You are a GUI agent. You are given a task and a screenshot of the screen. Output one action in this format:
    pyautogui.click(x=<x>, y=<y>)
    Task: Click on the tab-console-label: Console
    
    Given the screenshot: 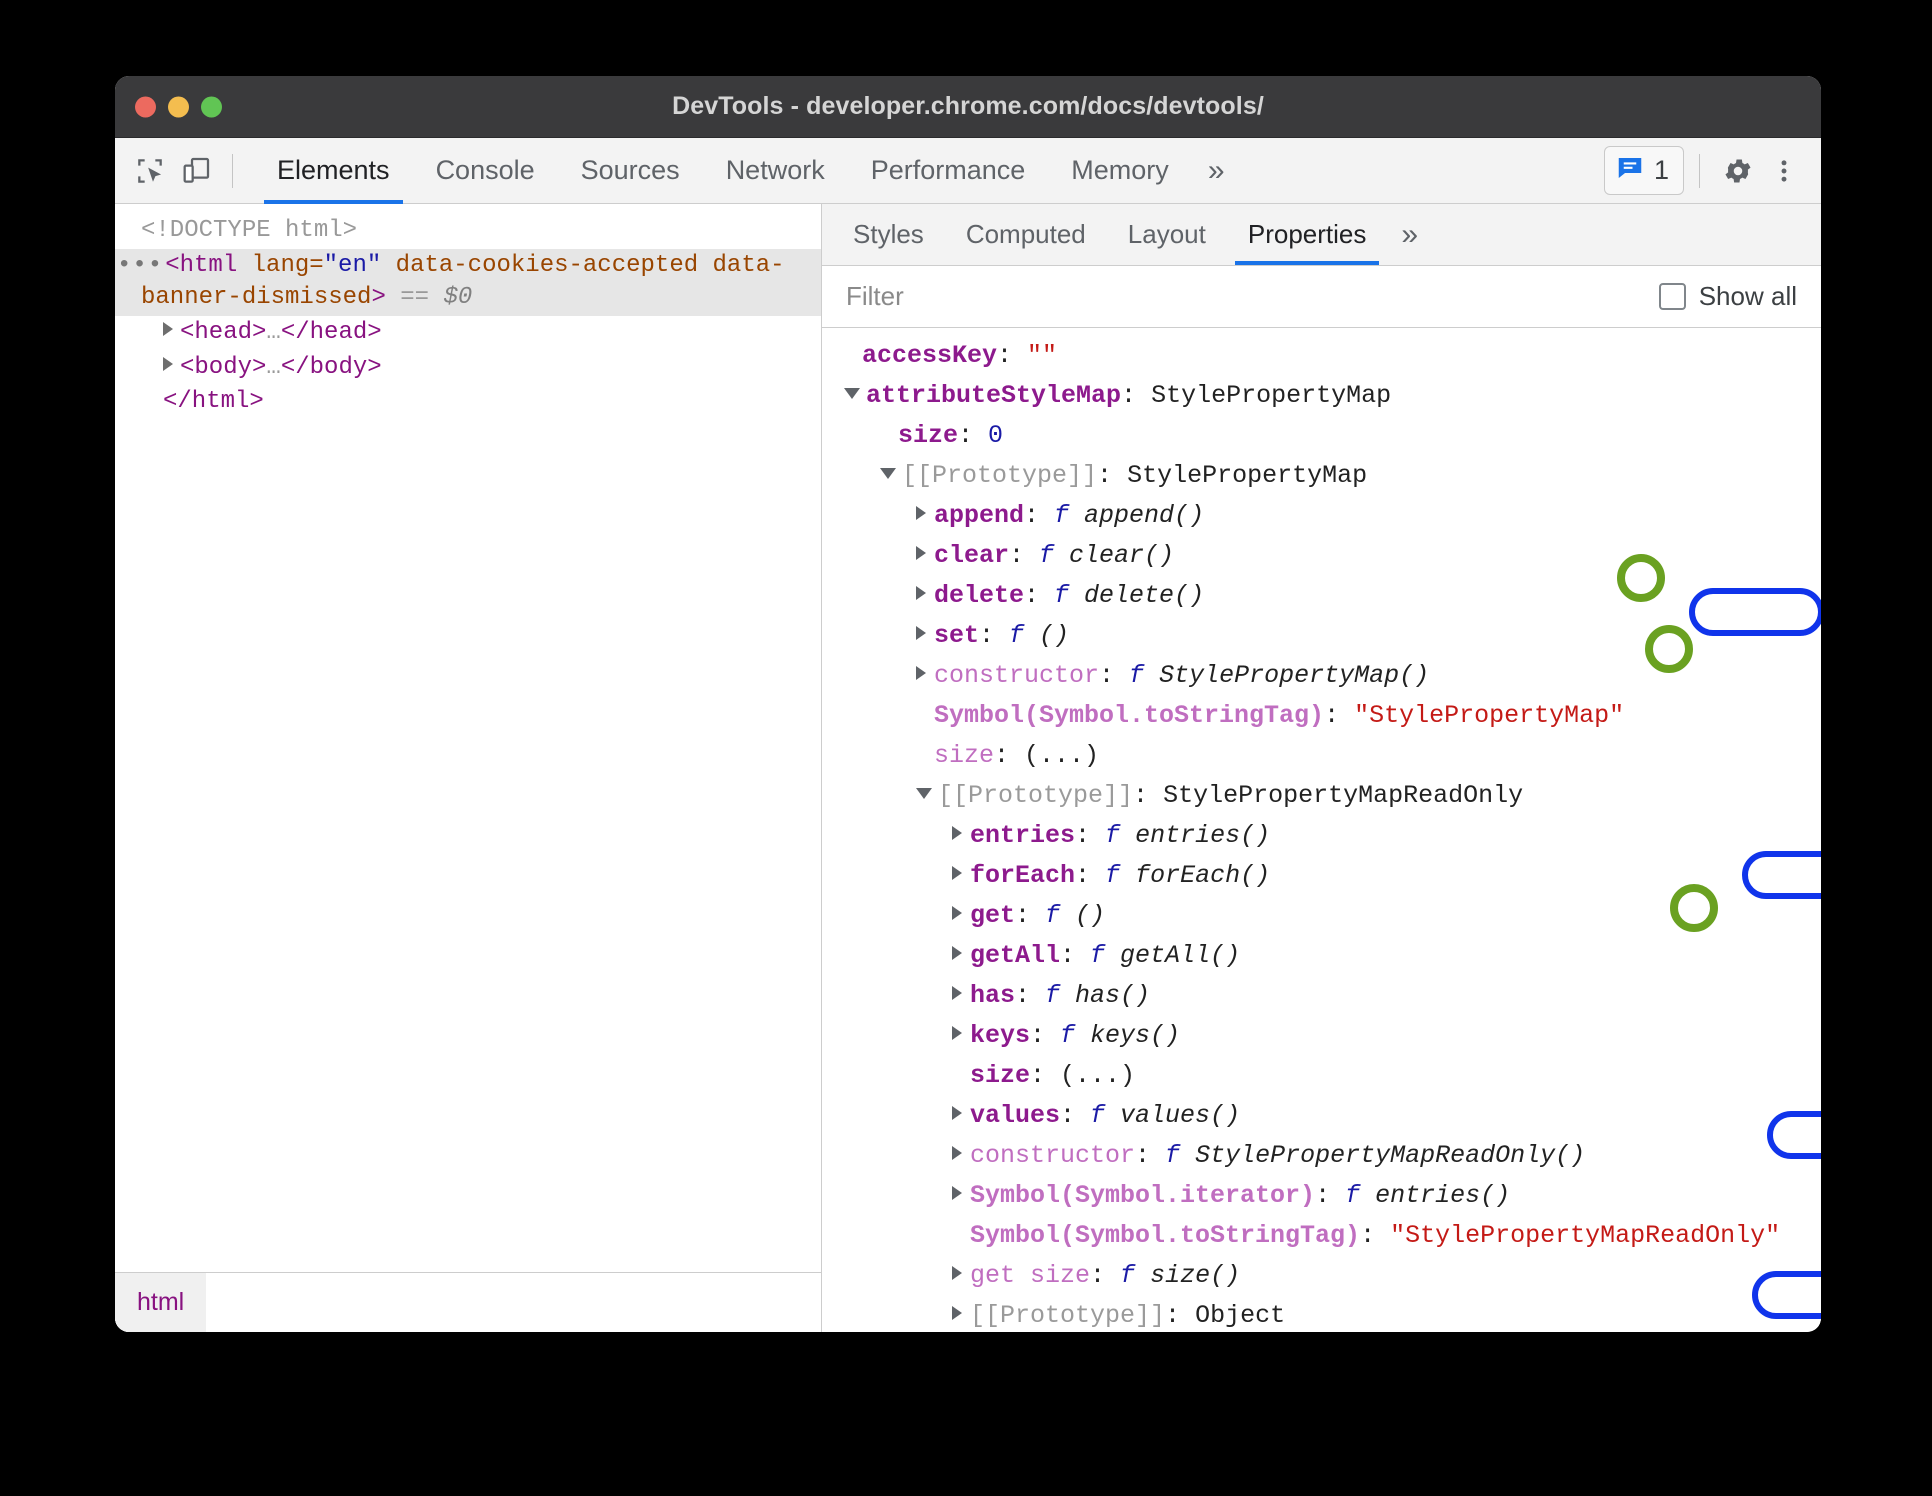 What is the action you would take?
    pyautogui.click(x=485, y=170)
    